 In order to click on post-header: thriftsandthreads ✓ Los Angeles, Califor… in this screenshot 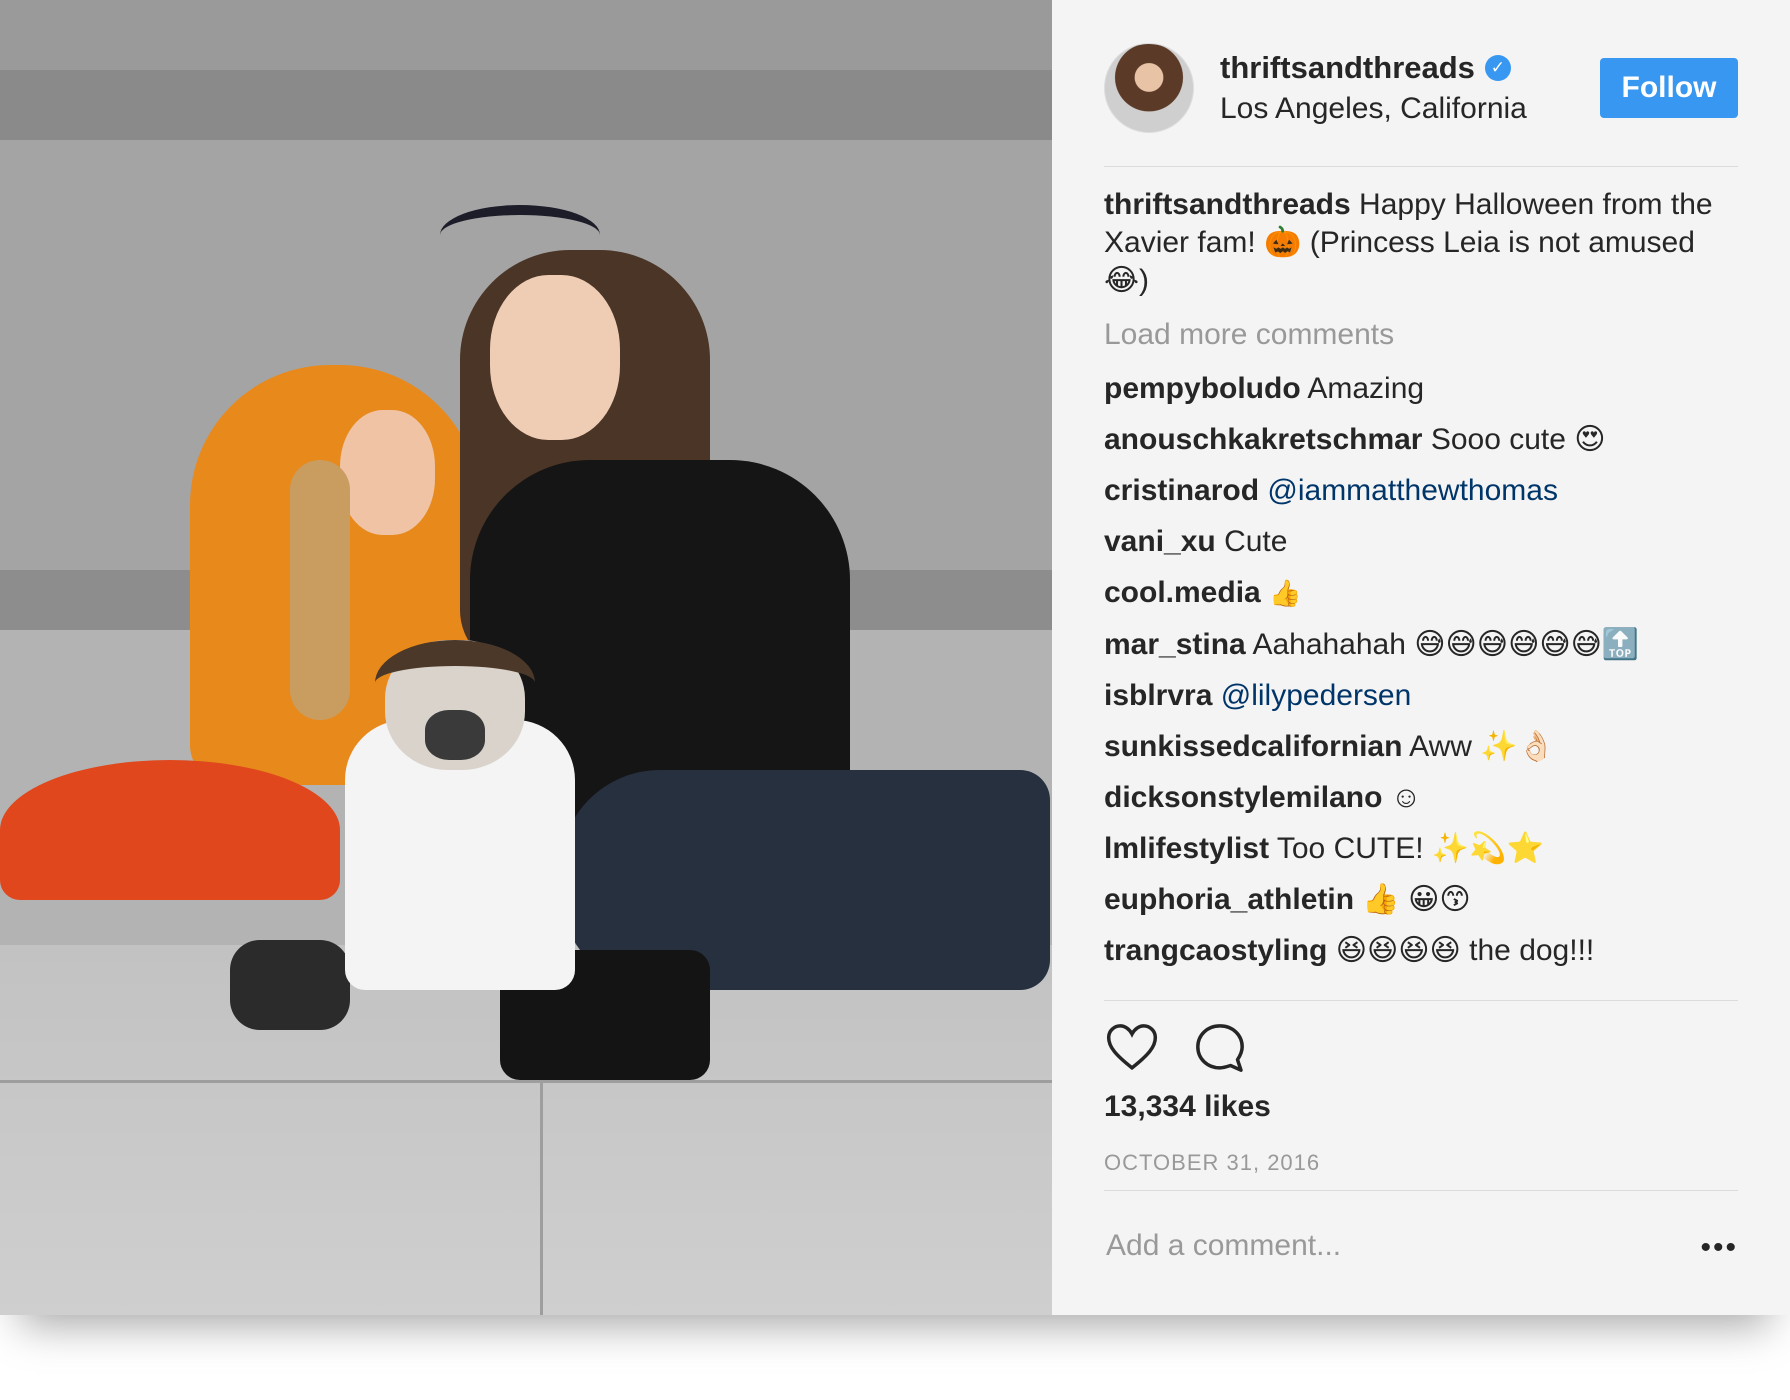, I will do `click(1421, 88)`.